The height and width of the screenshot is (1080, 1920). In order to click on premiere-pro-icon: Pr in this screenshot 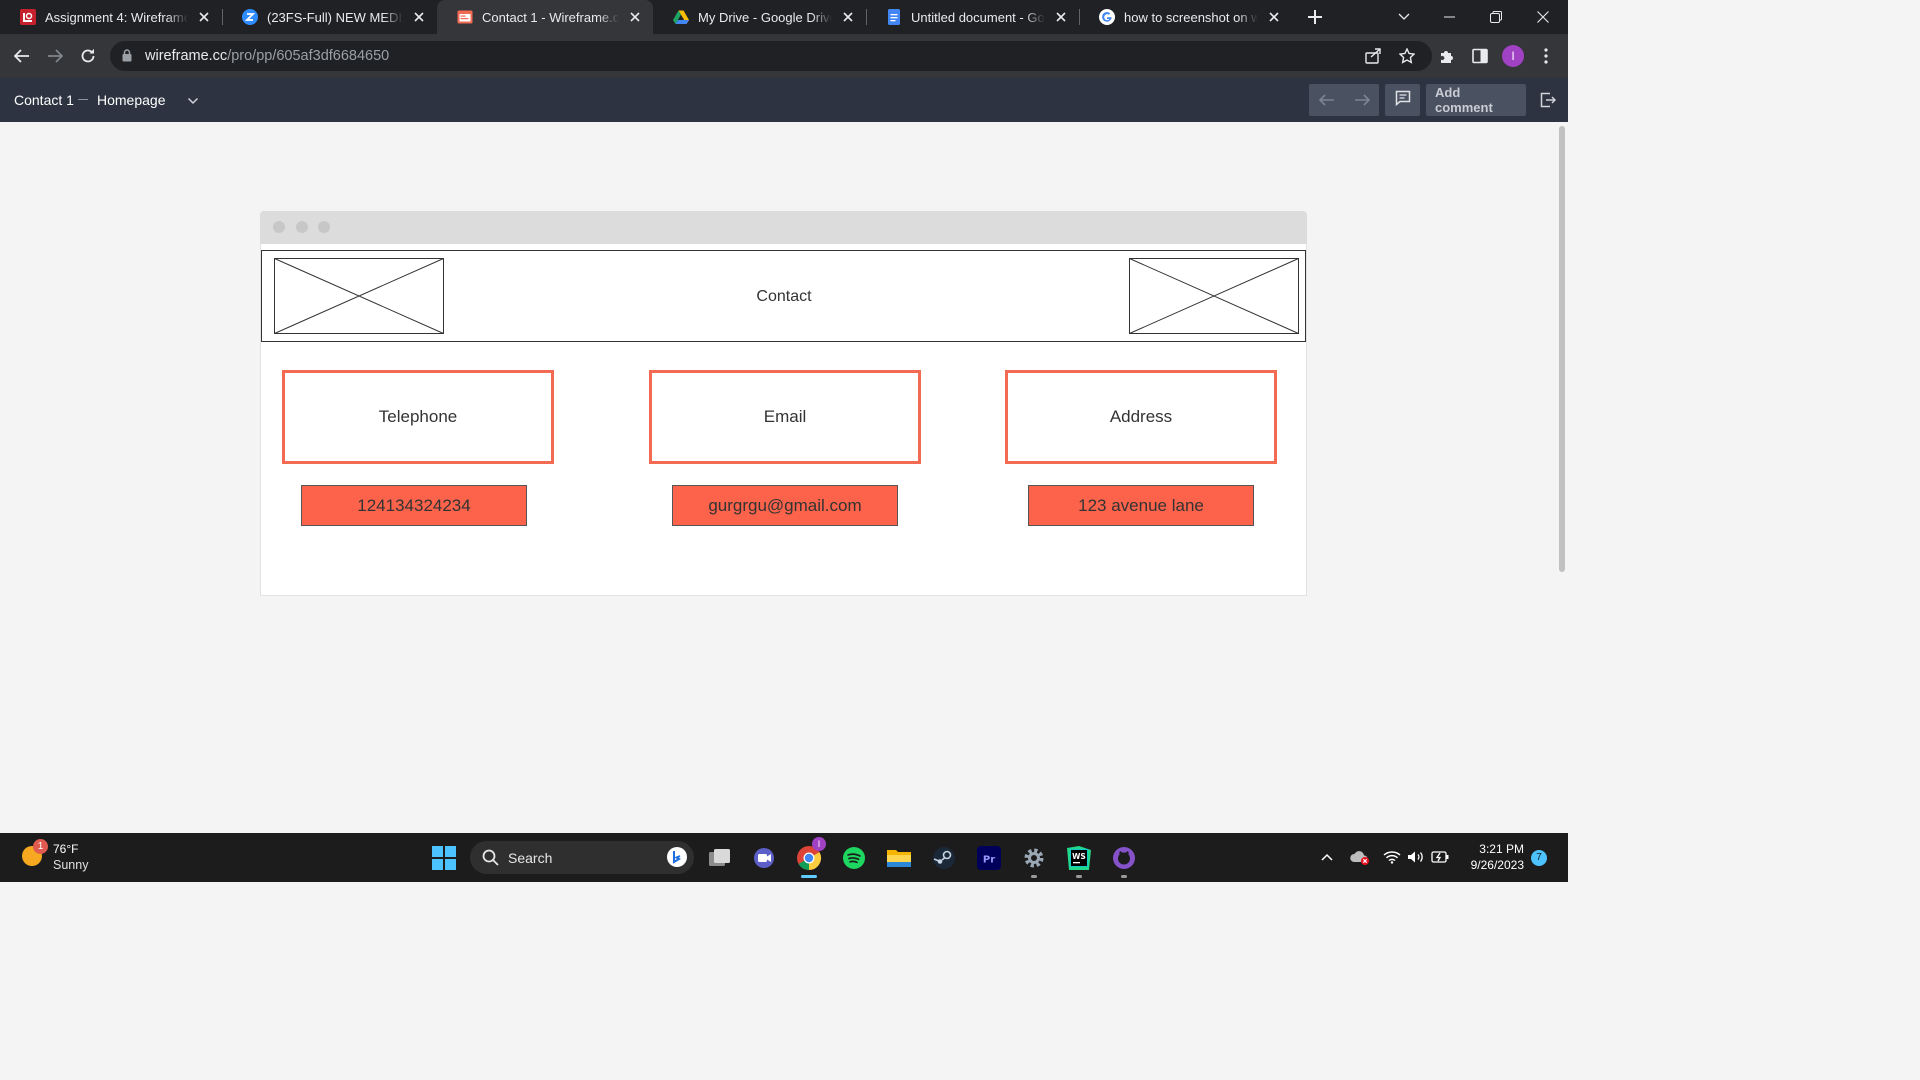, I will do `click(989, 858)`.